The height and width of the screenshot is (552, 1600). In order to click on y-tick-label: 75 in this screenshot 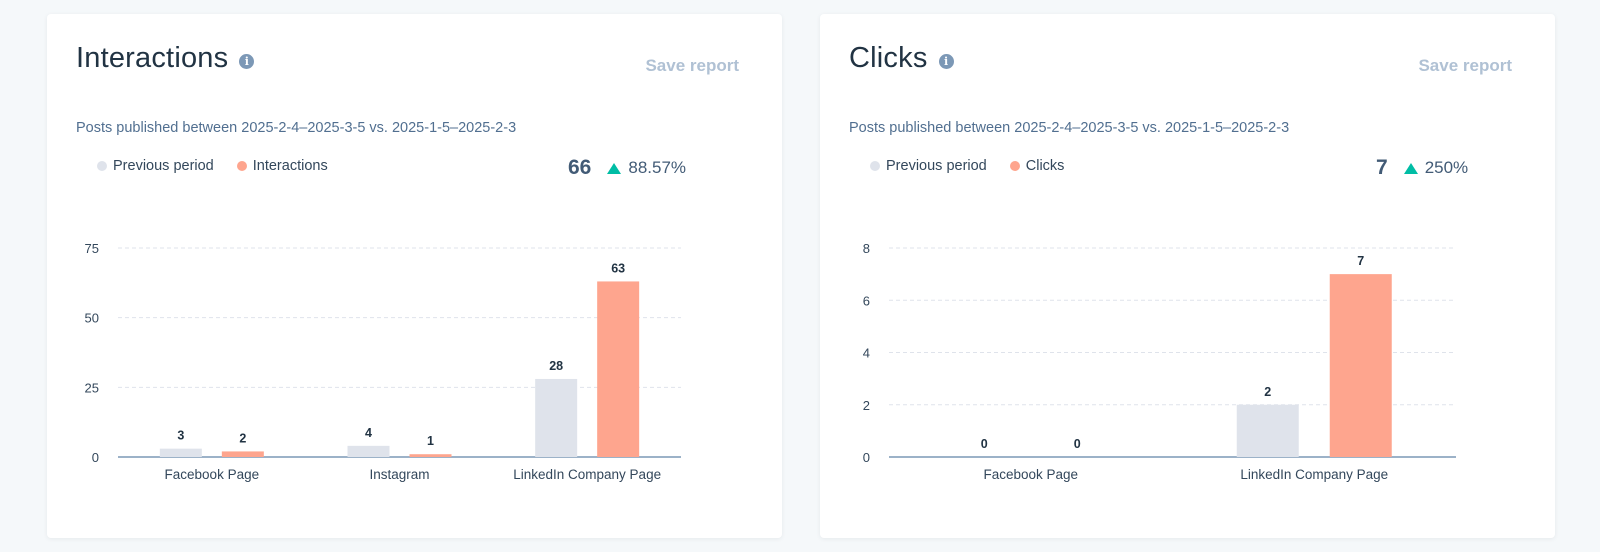, I will do `click(92, 248)`.